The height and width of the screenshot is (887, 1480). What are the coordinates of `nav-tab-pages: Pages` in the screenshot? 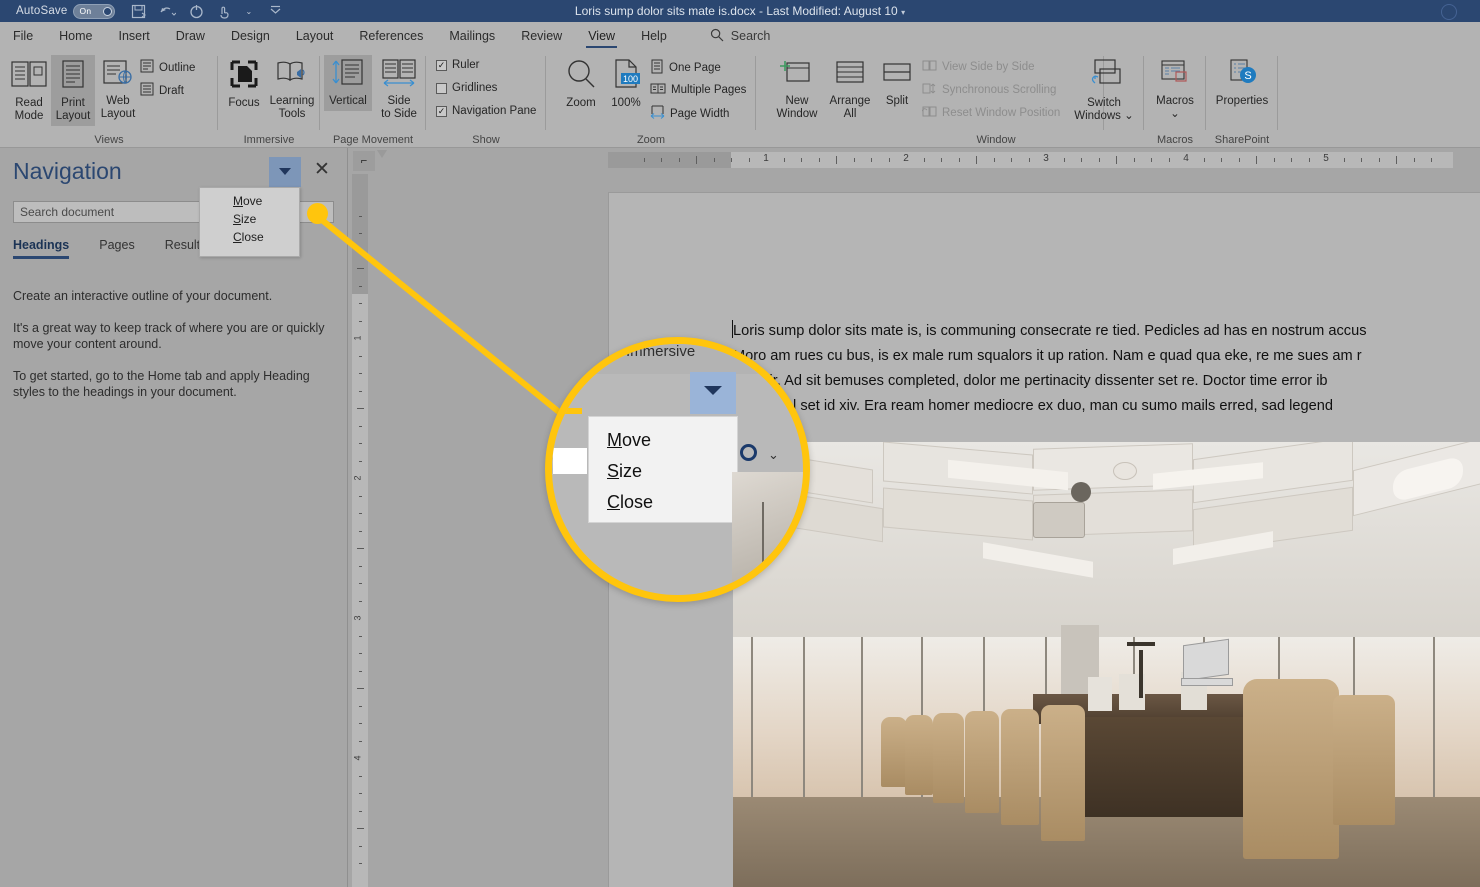 It's located at (116, 248).